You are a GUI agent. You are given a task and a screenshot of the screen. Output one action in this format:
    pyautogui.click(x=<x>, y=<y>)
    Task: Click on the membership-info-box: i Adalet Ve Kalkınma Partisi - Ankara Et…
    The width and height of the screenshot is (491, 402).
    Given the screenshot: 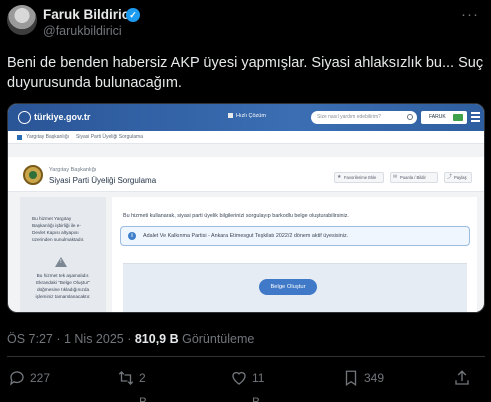 What is the action you would take?
    pyautogui.click(x=295, y=236)
    